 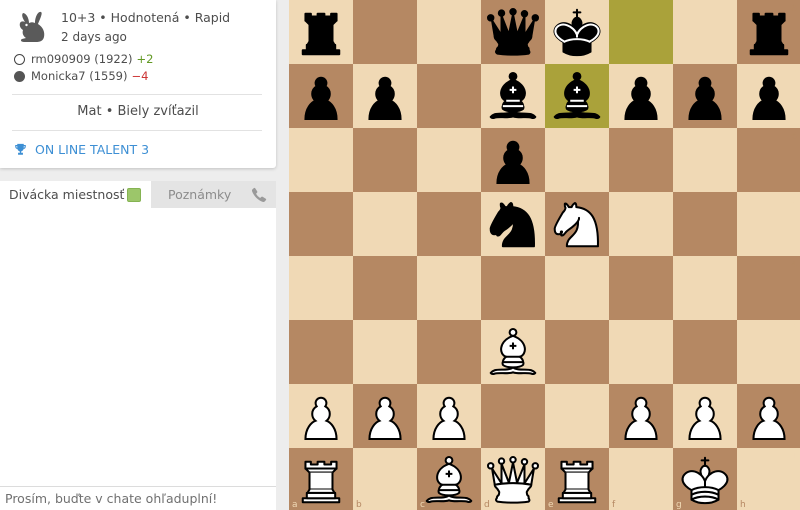 What do you see at coordinates (385, 479) in the screenshot?
I see `square-b1` at bounding box center [385, 479].